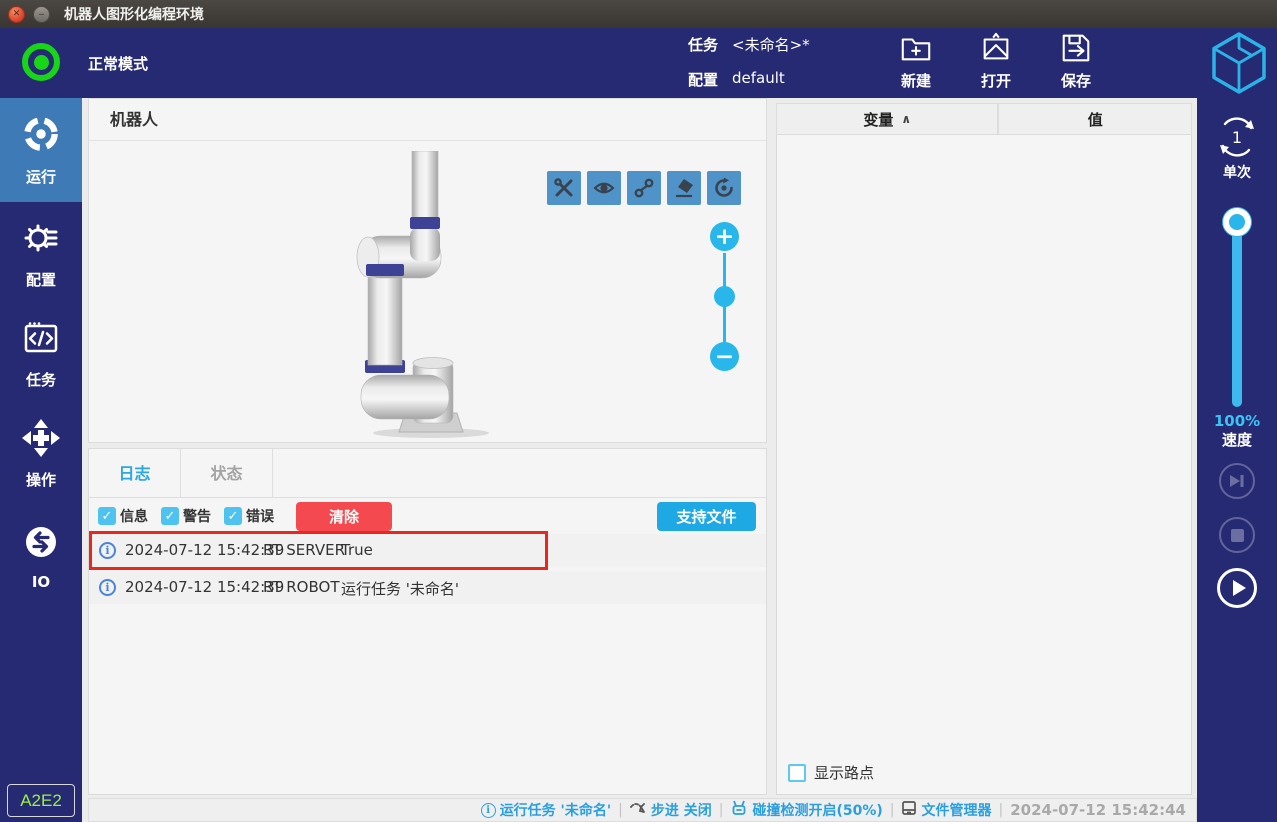  I want to click on sidebar-item-io: IO, so click(41, 556).